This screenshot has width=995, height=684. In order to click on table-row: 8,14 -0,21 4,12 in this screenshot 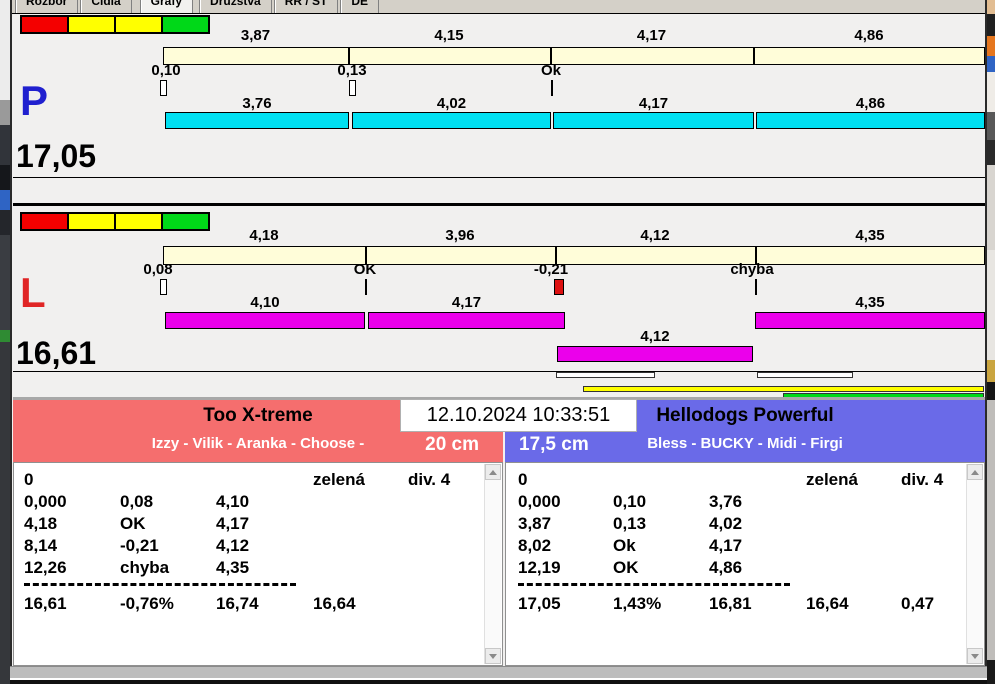, I will do `click(258, 546)`.